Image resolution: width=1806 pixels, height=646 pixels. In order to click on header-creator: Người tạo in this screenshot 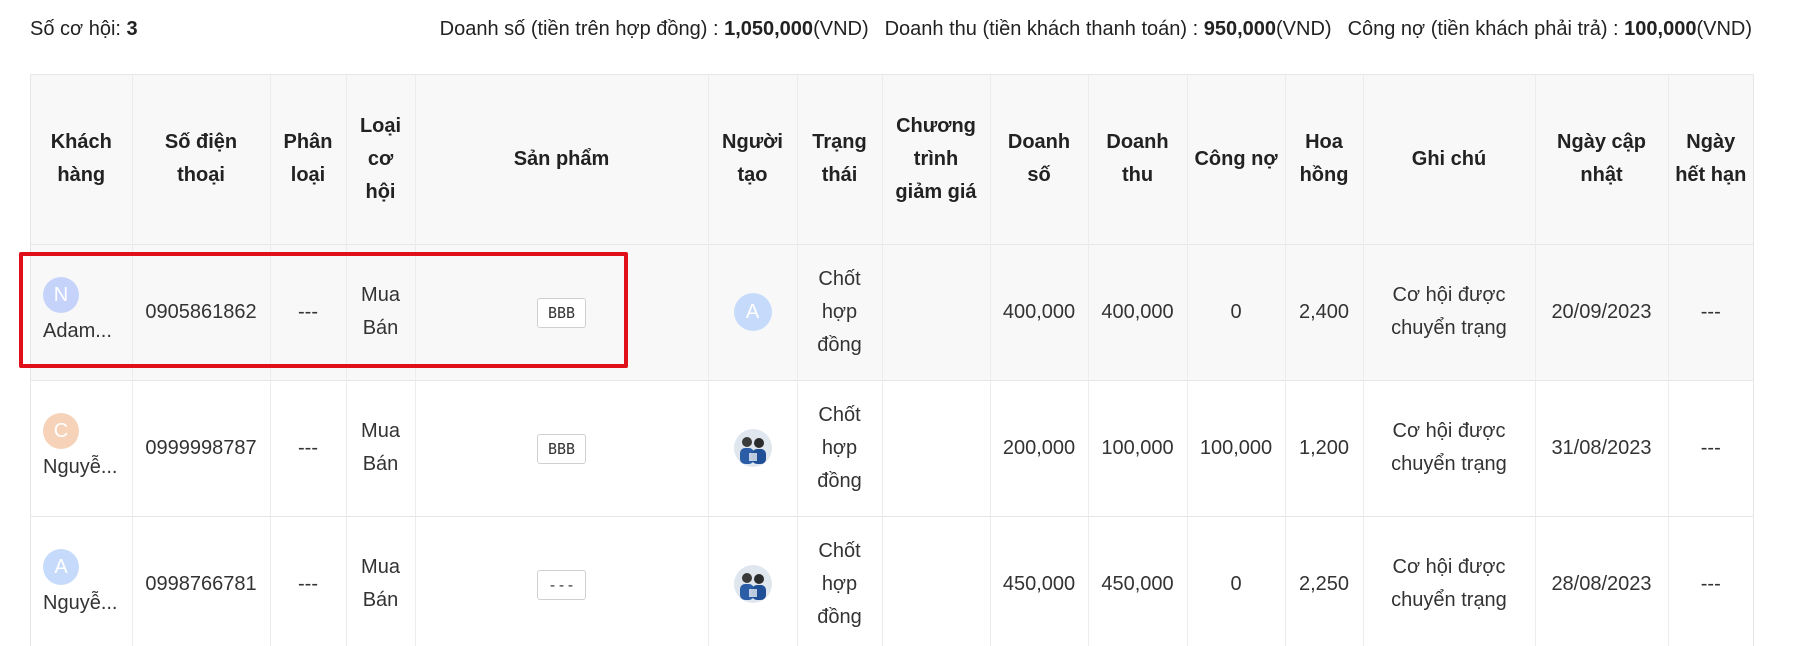, I will do `click(753, 159)`.